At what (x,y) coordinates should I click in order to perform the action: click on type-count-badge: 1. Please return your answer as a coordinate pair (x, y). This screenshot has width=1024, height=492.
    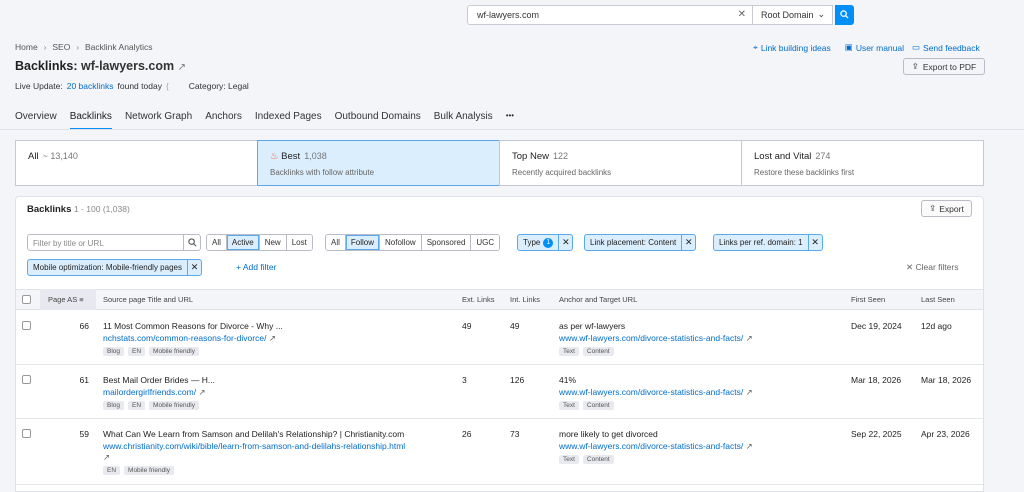
    Looking at the image, I should click on (548, 242).